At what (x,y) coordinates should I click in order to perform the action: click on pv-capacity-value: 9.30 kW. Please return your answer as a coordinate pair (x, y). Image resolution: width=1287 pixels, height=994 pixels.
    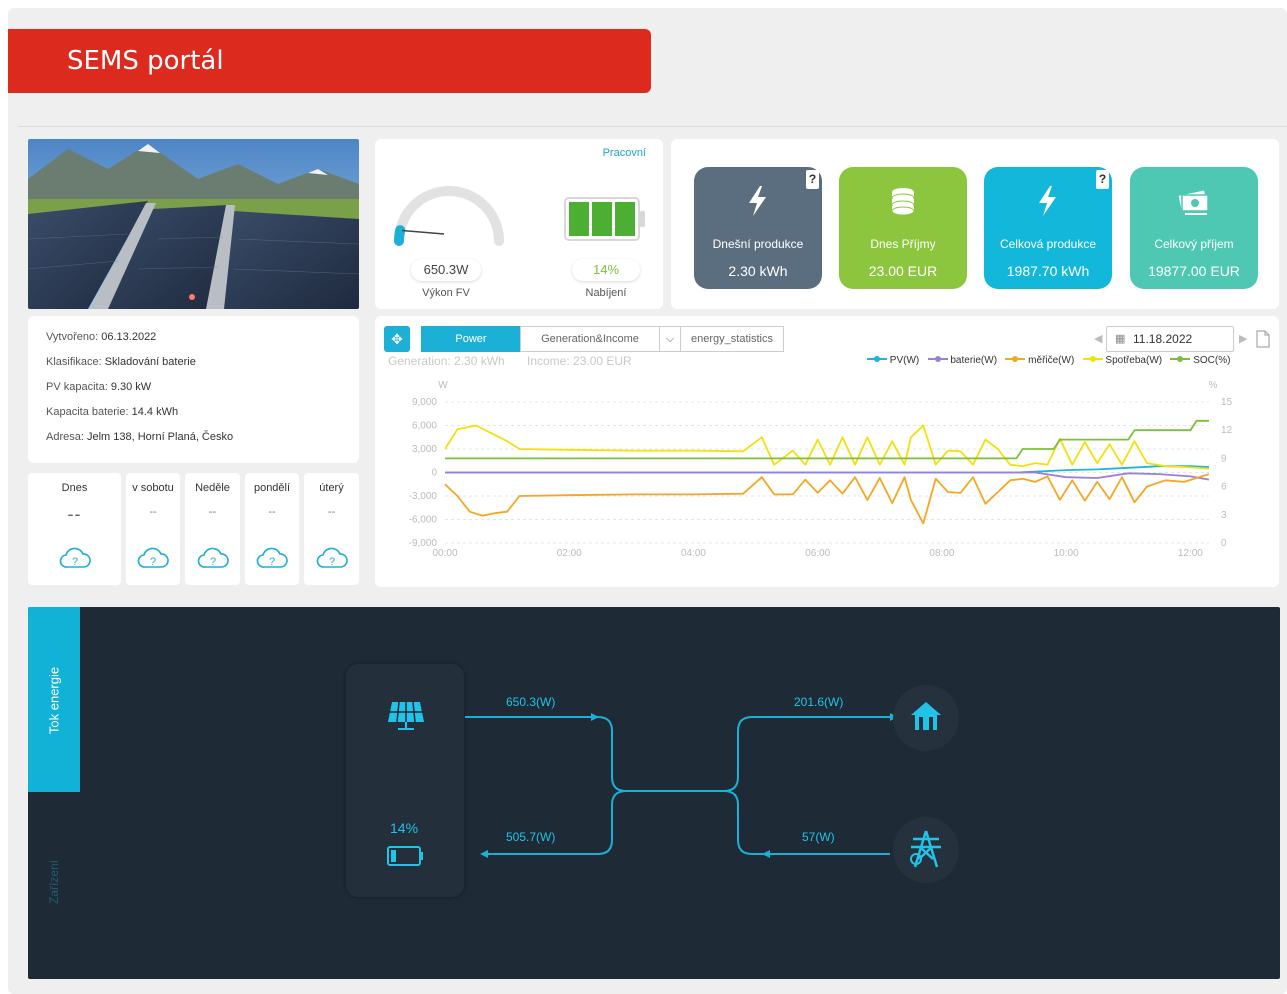
    Looking at the image, I should click on (131, 387).